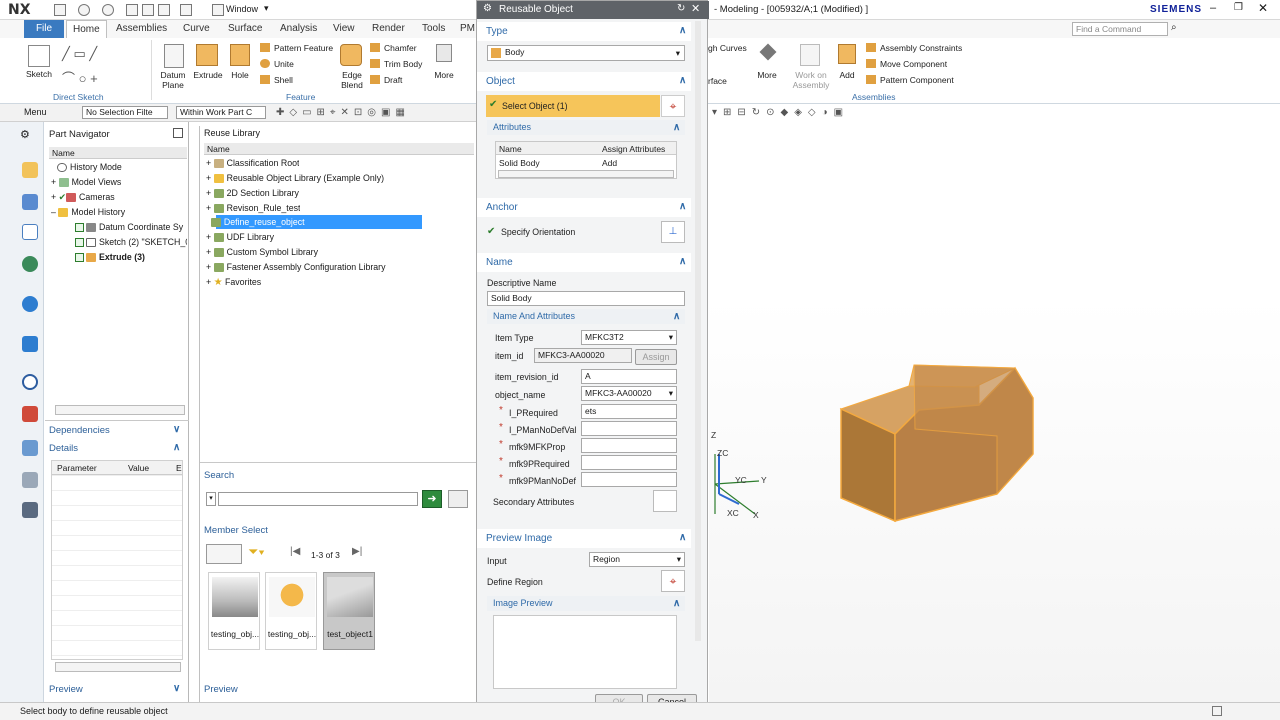 This screenshot has width=1280, height=720. What do you see at coordinates (174, 56) in the screenshot?
I see `datum-plane-icon` at bounding box center [174, 56].